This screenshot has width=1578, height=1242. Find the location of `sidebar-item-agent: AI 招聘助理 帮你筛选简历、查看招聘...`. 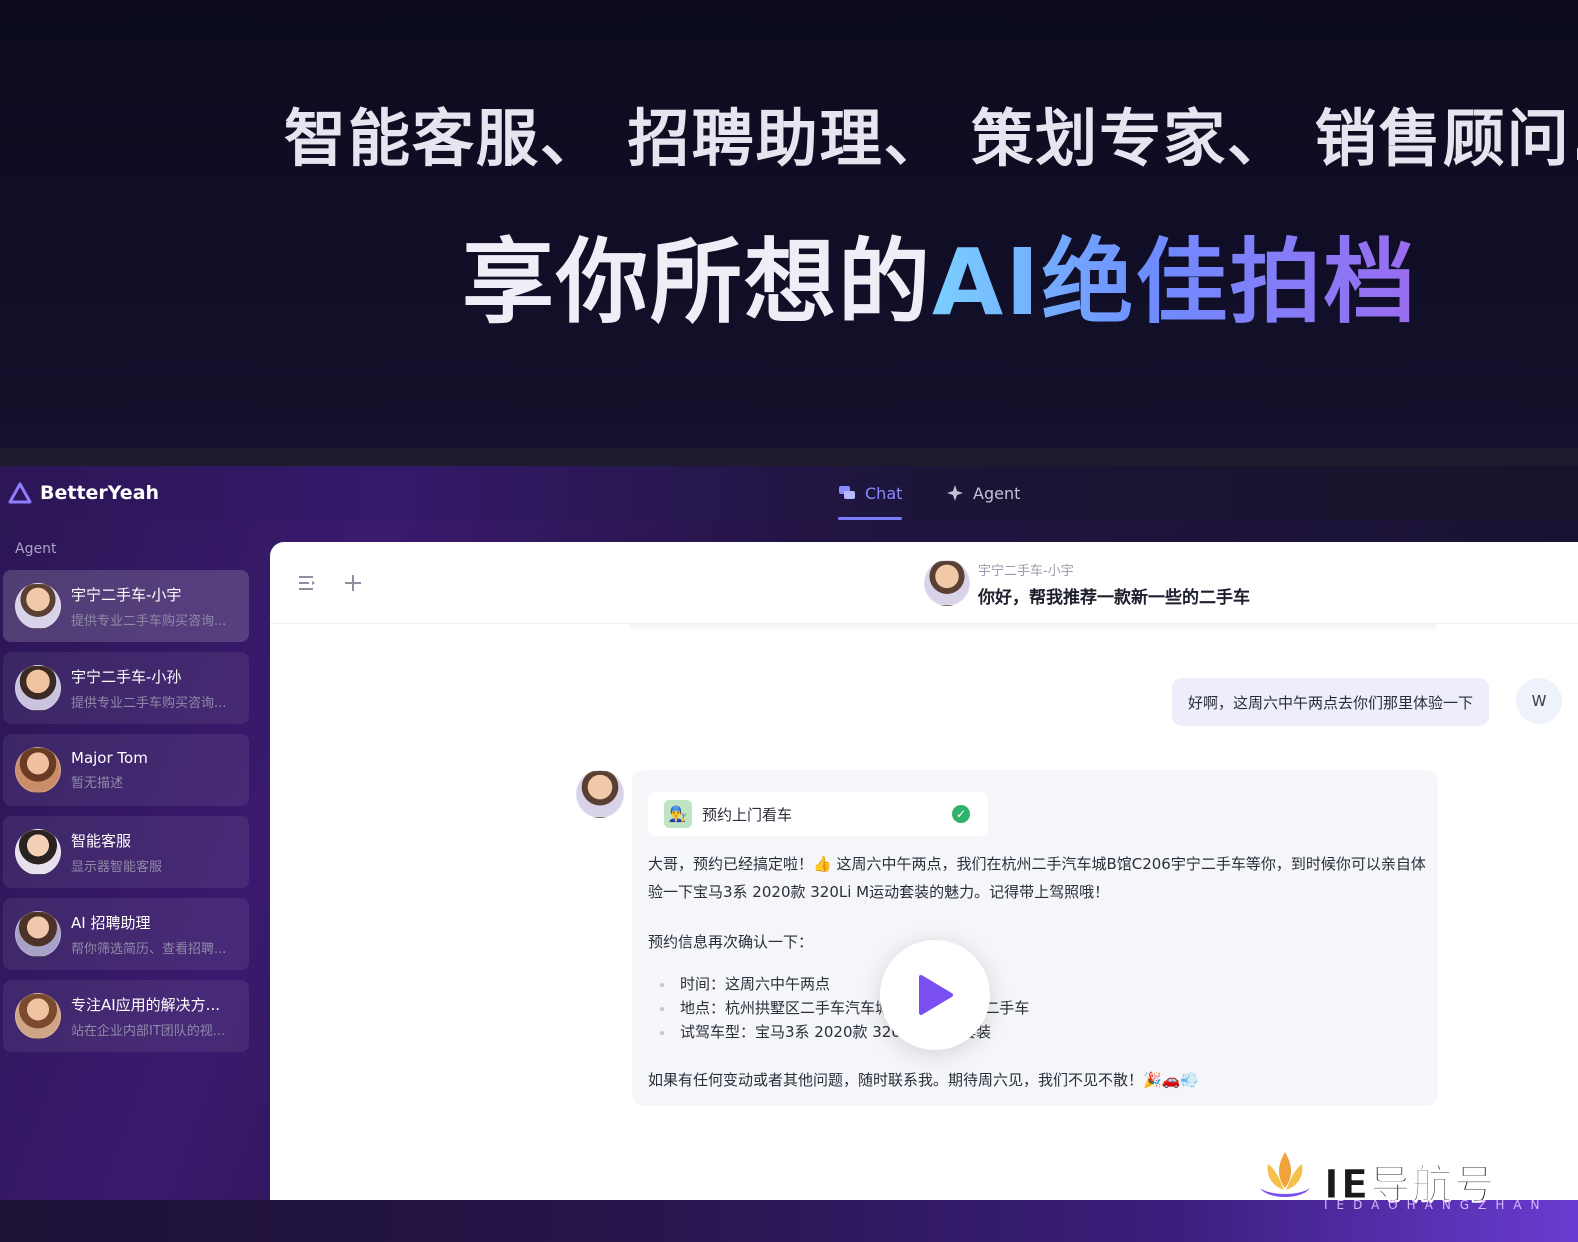

sidebar-item-agent: AI 招聘助理 帮你筛选简历、查看招聘... is located at coordinates (126, 934).